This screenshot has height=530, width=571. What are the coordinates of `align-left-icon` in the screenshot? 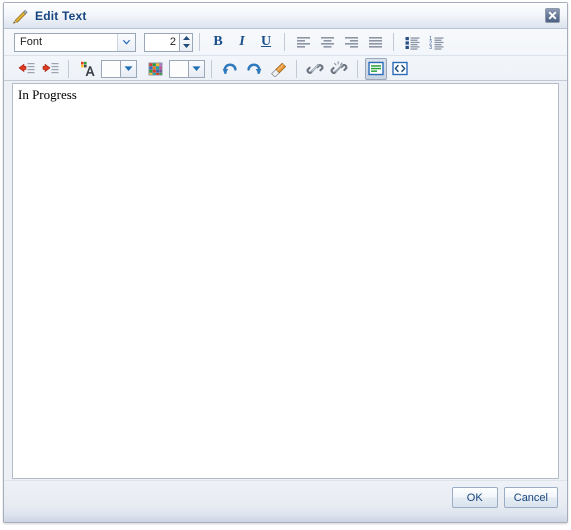 It's located at (303, 42).